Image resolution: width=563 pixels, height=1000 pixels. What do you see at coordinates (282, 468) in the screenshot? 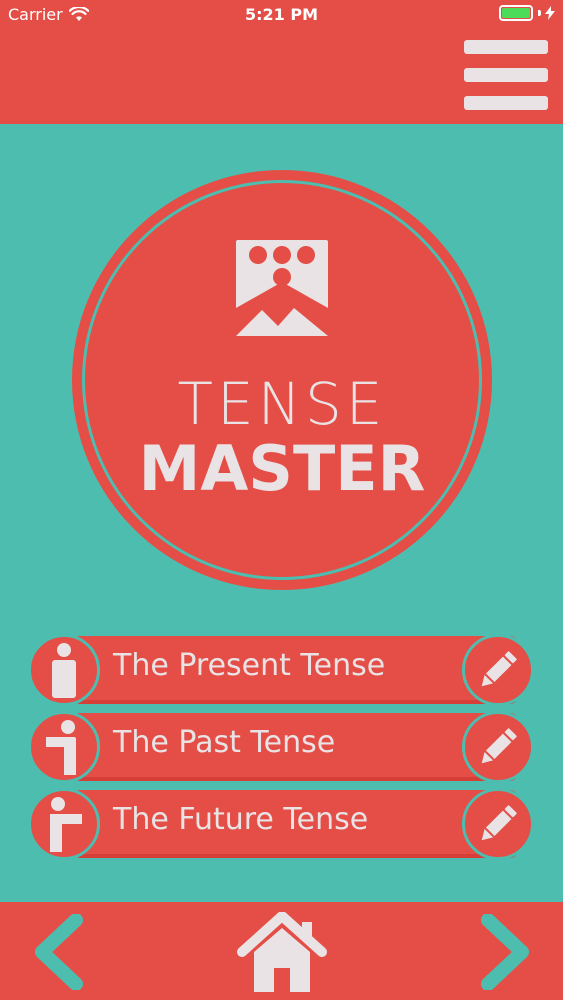
I see `logo-title-line2: MASTER` at bounding box center [282, 468].